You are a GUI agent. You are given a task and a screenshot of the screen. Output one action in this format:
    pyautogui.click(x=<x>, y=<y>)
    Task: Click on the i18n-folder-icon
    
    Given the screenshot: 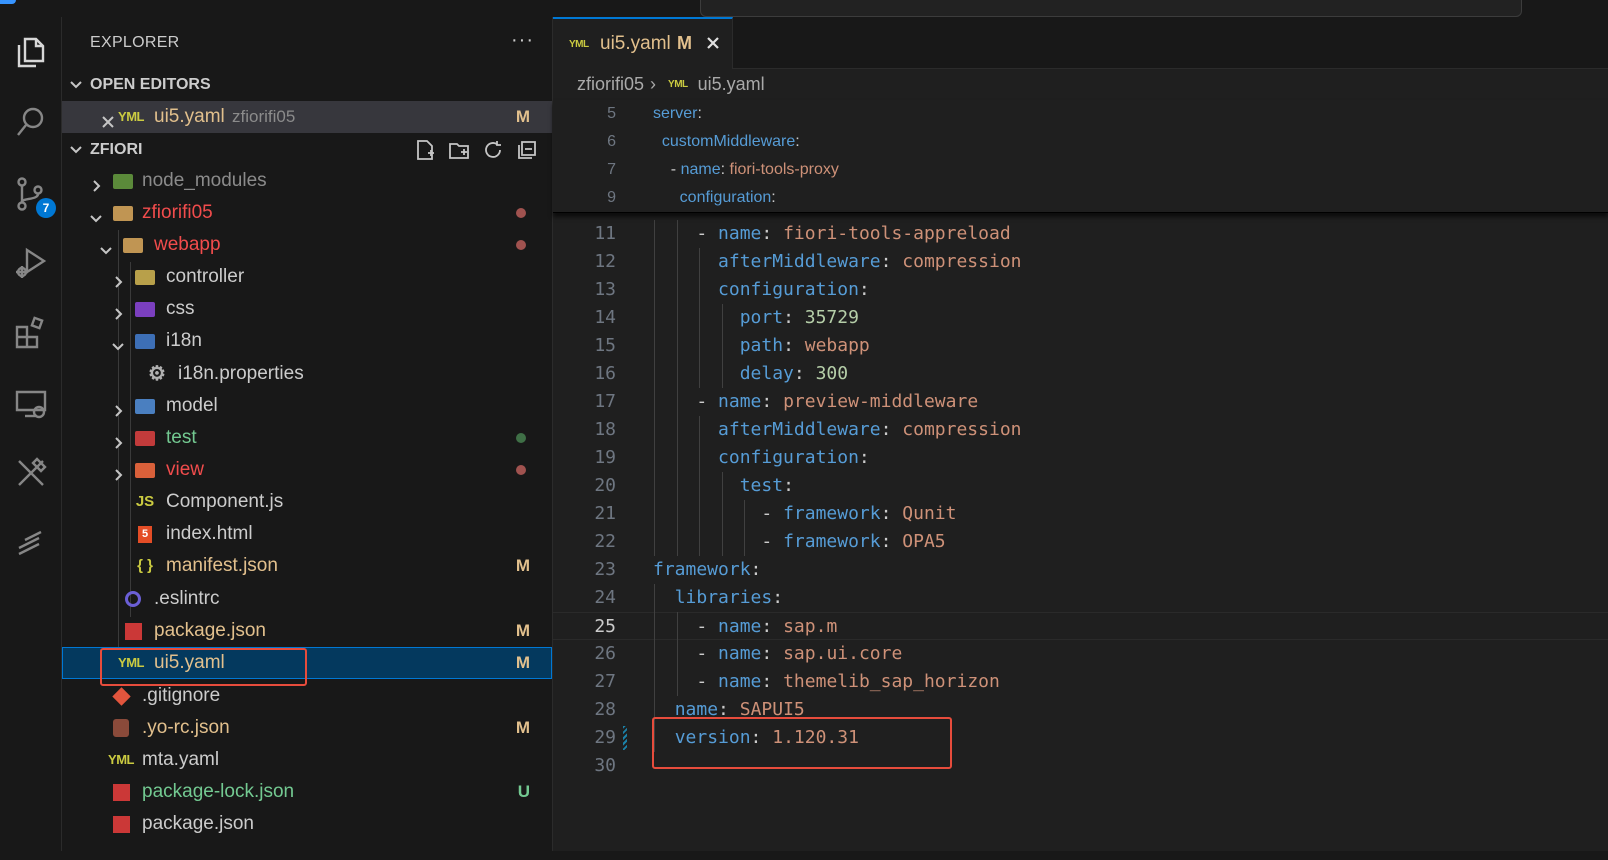 What is the action you would take?
    pyautogui.click(x=145, y=341)
    